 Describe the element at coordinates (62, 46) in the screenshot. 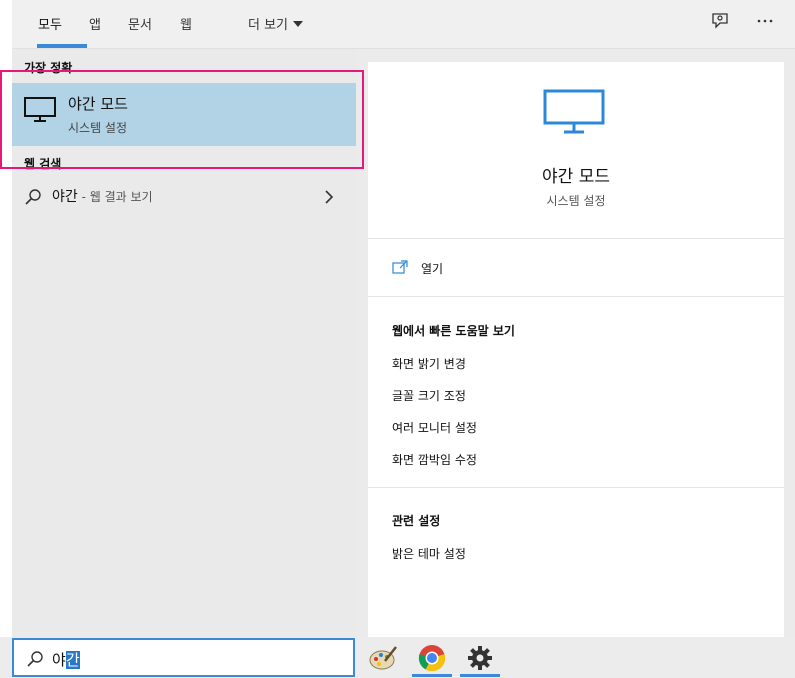

I see `active-tab-indicator` at that location.